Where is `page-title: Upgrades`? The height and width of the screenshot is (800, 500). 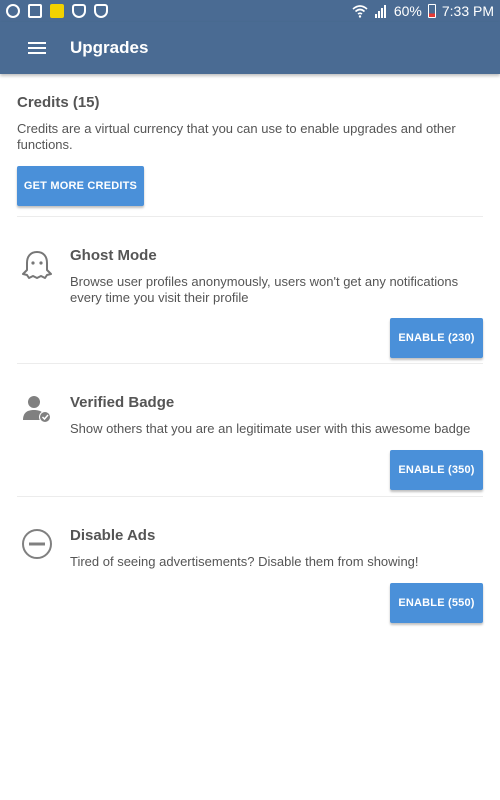
page-title: Upgrades is located at coordinates (109, 47).